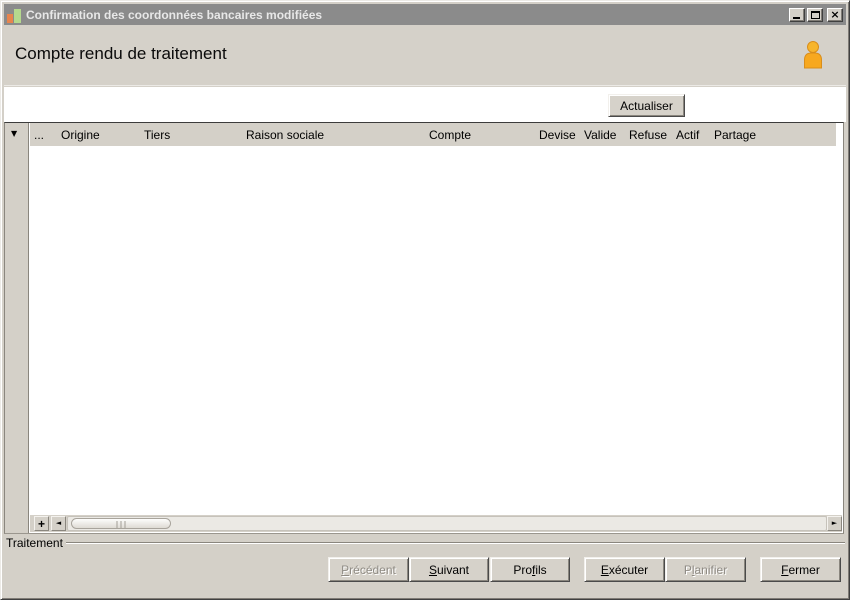 The image size is (850, 600). I want to click on button-label: ils, so click(541, 569).